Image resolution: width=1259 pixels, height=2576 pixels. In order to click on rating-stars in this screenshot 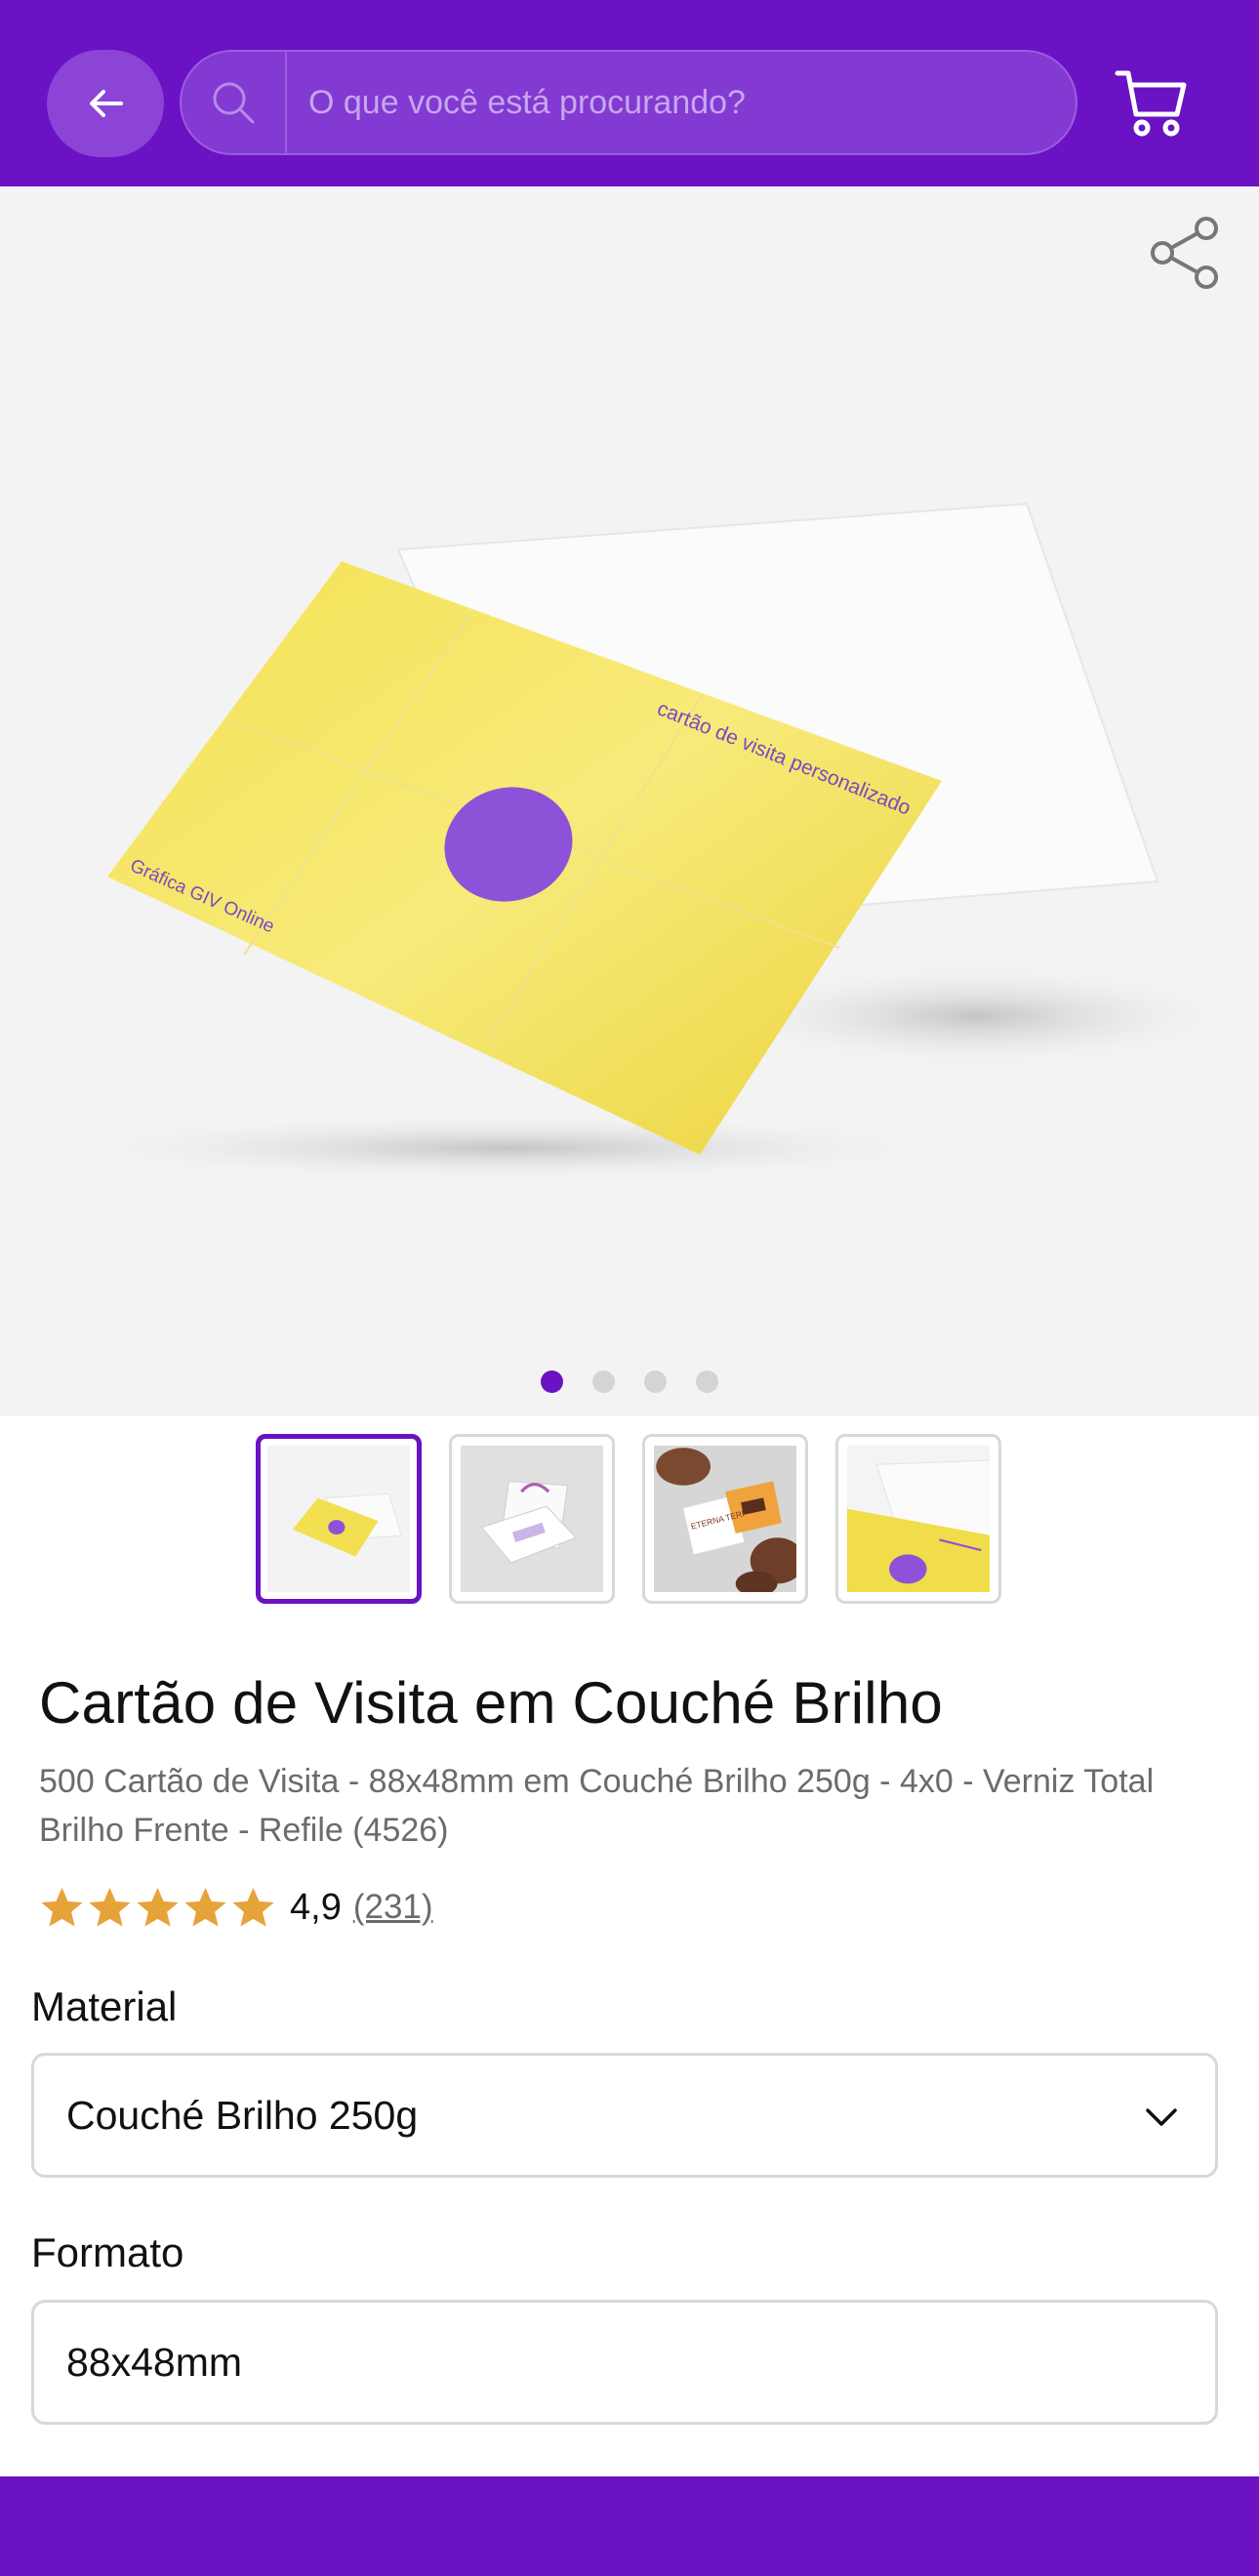, I will do `click(157, 1908)`.